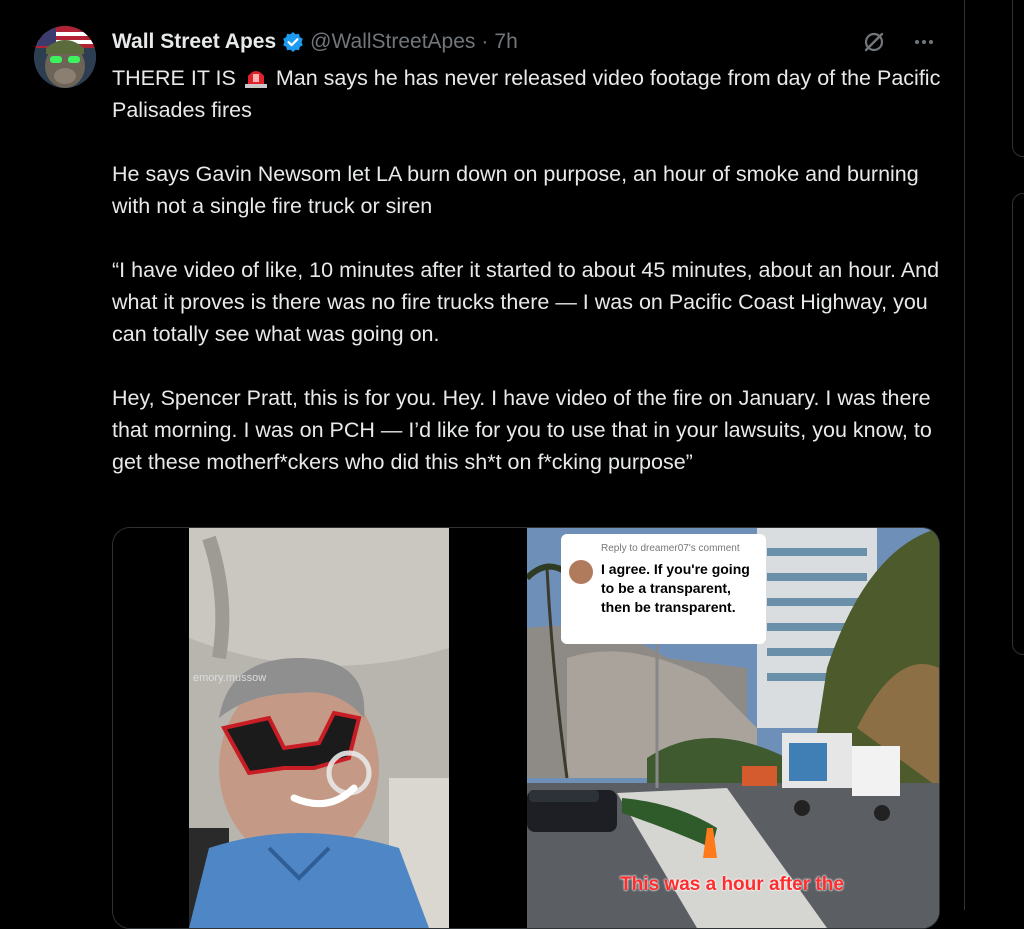  What do you see at coordinates (924, 42) in the screenshot?
I see `more-horizontal-icon` at bounding box center [924, 42].